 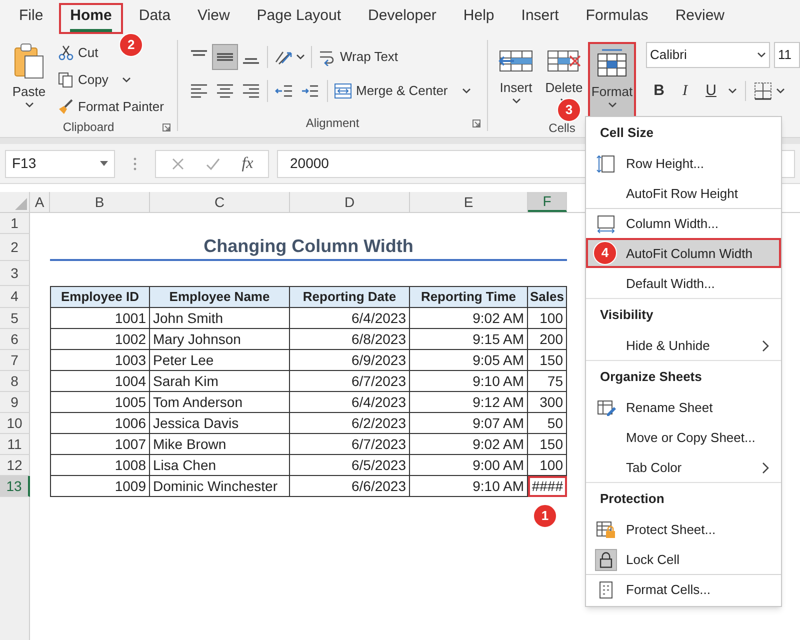 What do you see at coordinates (547, 381) in the screenshot?
I see `table-cell: 75` at bounding box center [547, 381].